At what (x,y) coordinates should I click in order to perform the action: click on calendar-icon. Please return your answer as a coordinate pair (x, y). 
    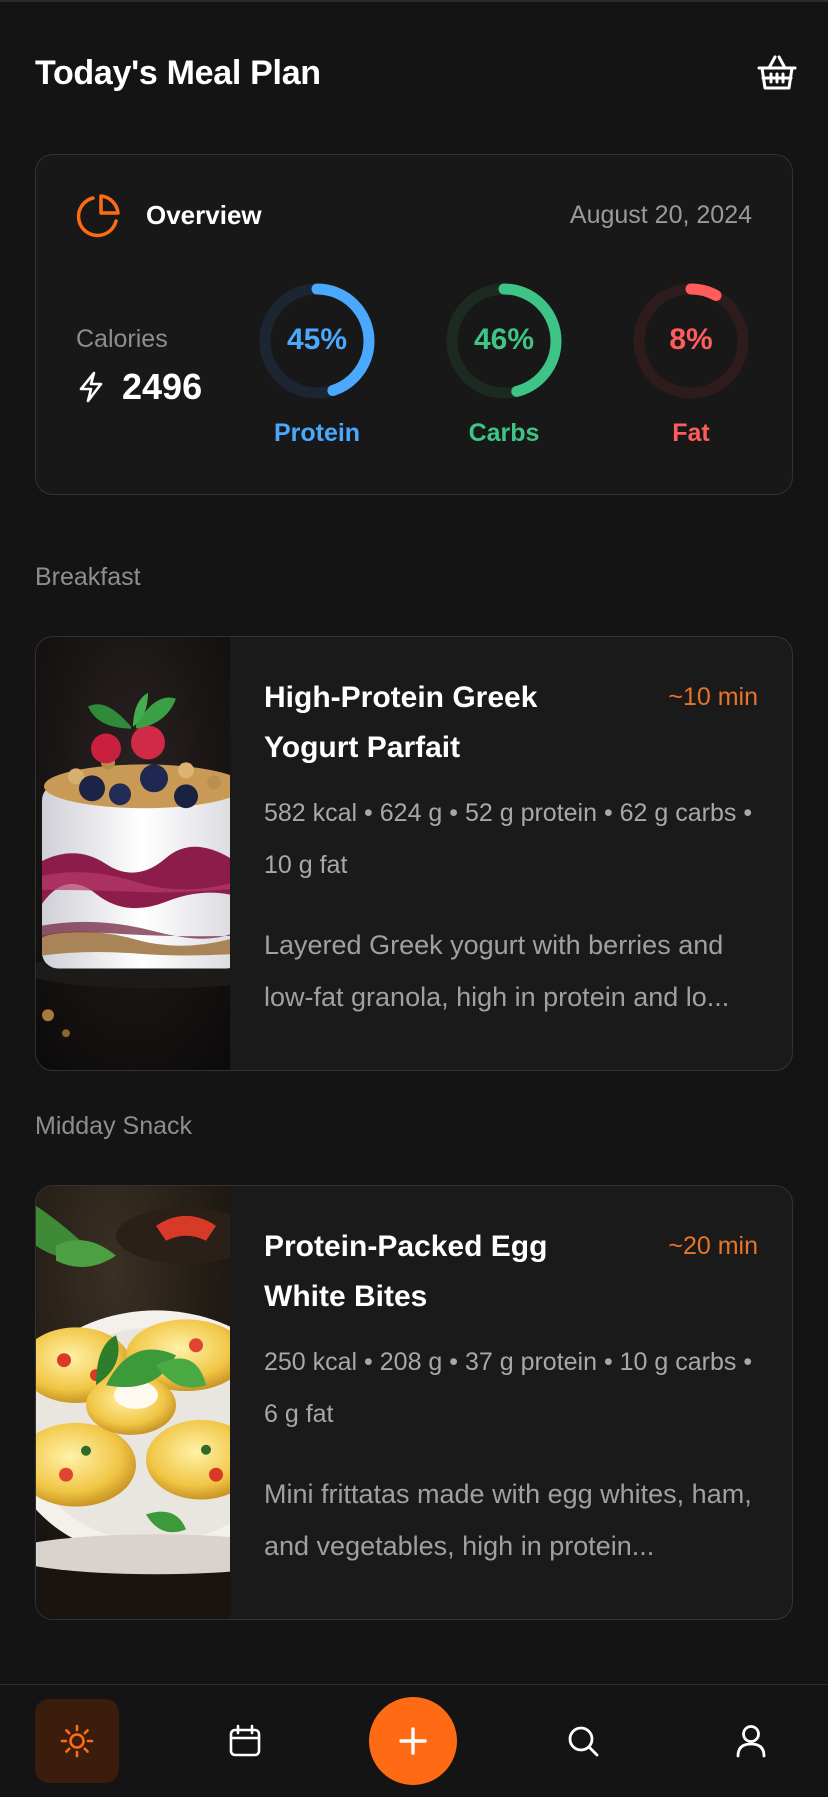
    Looking at the image, I should click on (245, 1740).